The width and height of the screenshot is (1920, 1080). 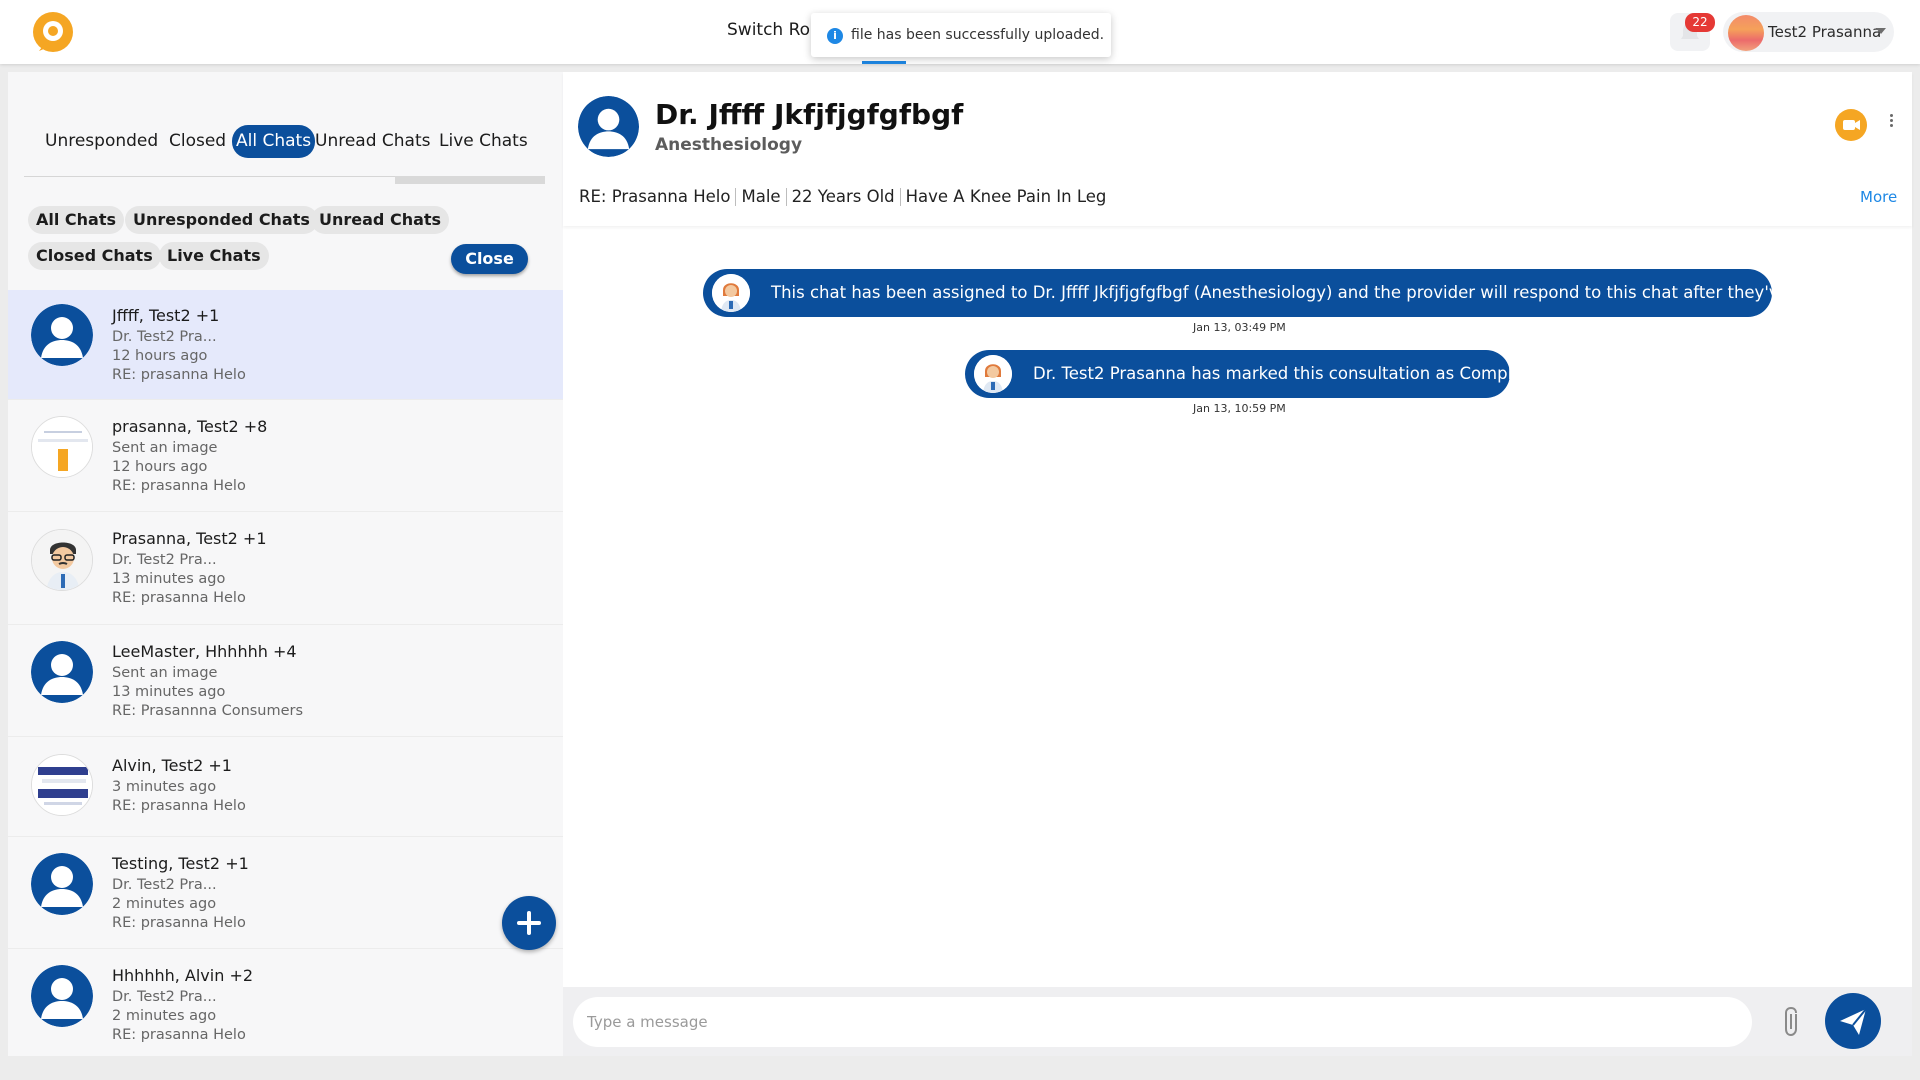 What do you see at coordinates (180, 863) in the screenshot?
I see `chat-name: Testing, Test2 +1` at bounding box center [180, 863].